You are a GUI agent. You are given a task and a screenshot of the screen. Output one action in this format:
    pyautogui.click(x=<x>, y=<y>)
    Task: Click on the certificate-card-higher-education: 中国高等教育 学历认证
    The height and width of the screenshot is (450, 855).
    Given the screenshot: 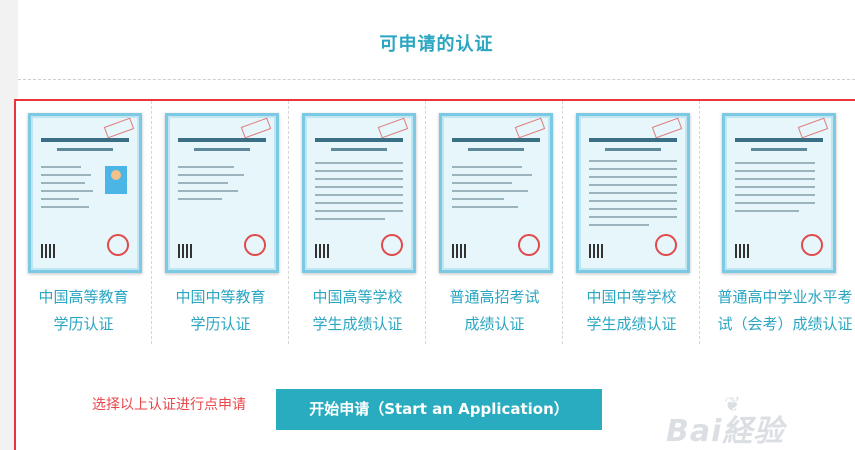 What is the action you would take?
    pyautogui.click(x=83, y=222)
    